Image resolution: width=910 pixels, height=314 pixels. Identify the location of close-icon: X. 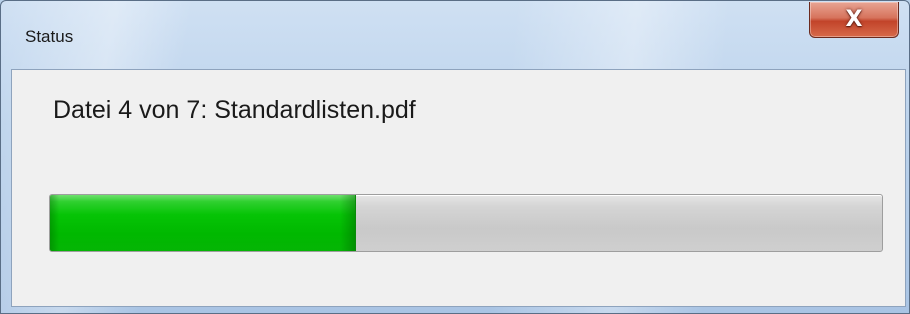
(854, 19).